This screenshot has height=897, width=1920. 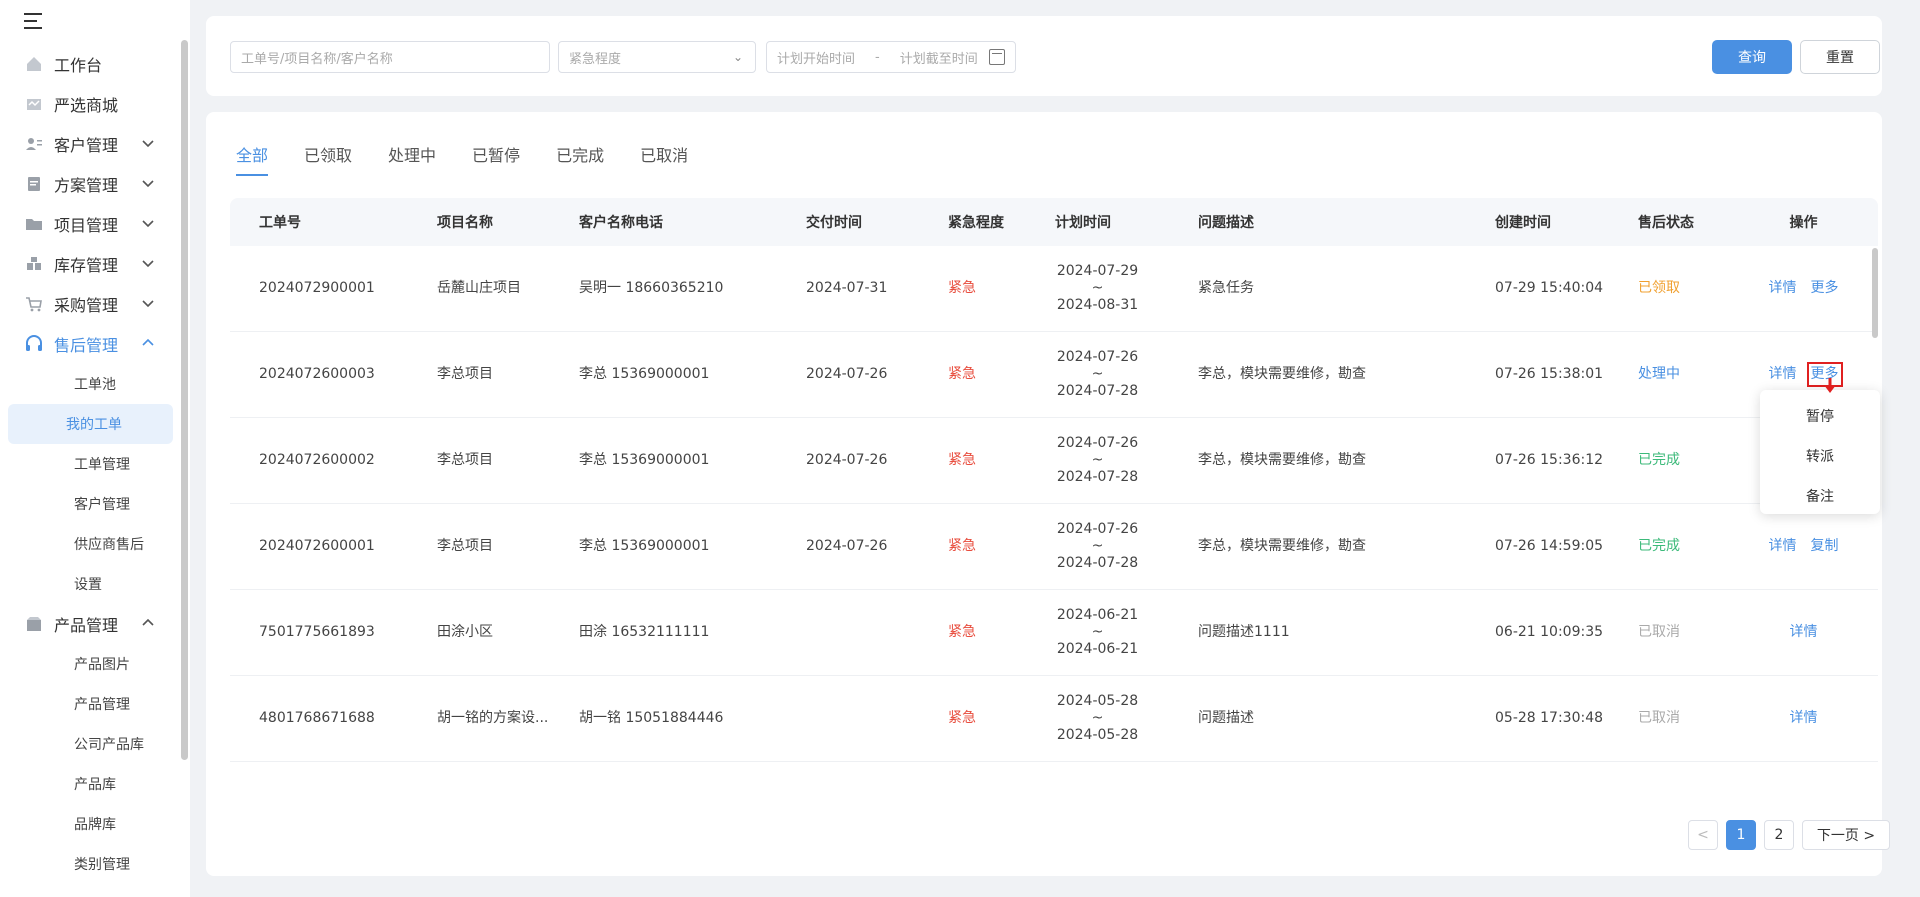 I want to click on copy-link: 复制, so click(x=1825, y=546).